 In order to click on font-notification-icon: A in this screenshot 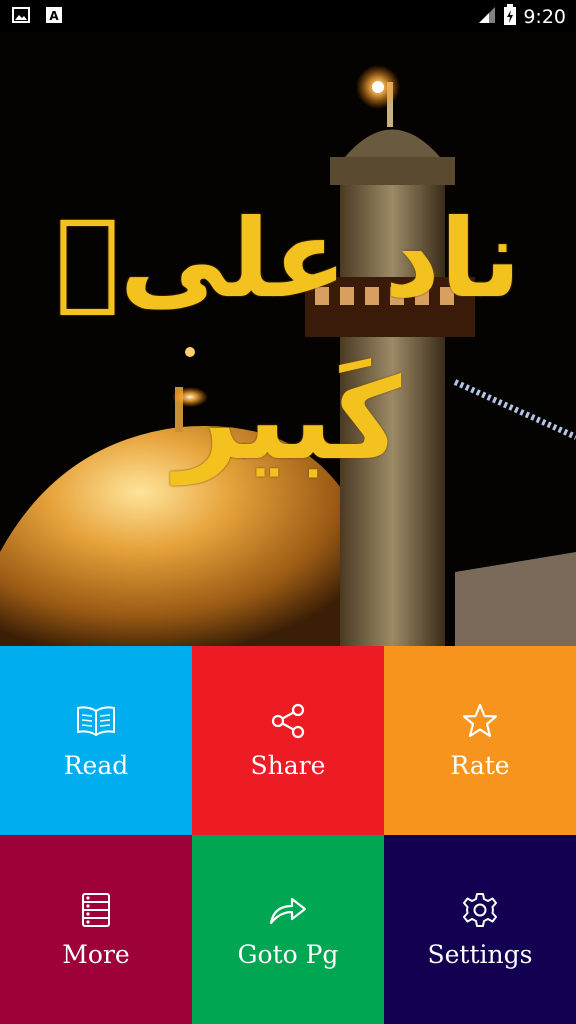, I will do `click(54, 17)`.